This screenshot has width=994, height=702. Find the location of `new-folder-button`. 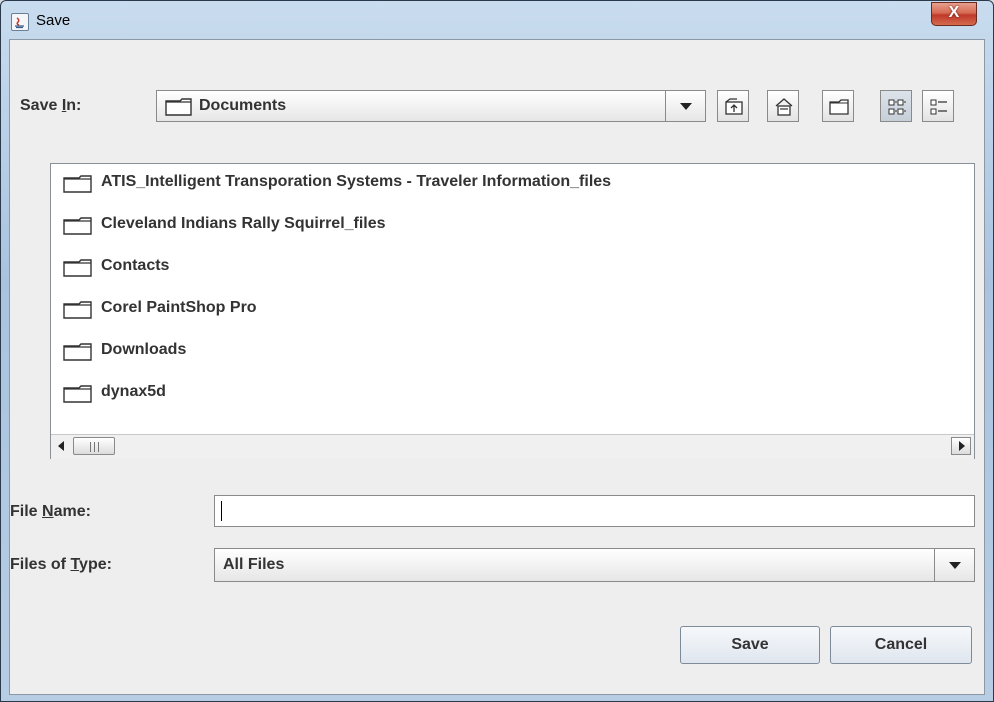

new-folder-button is located at coordinates (838, 106).